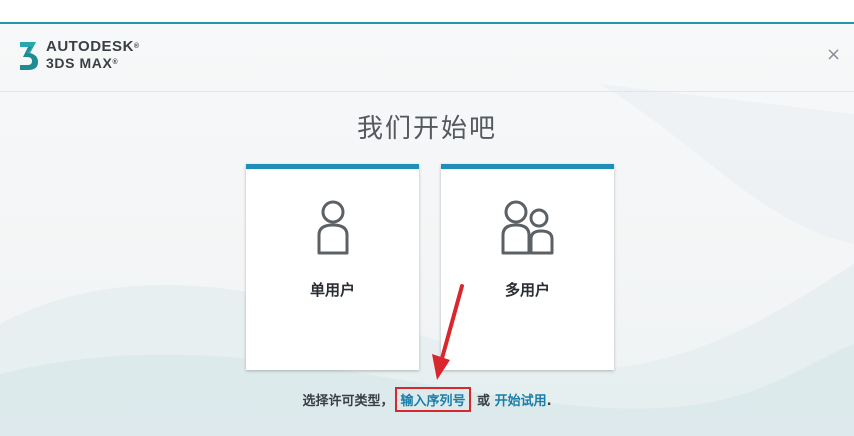 This screenshot has width=854, height=436. Describe the element at coordinates (527, 267) in the screenshot. I see `multi-user-card: 多用户` at that location.